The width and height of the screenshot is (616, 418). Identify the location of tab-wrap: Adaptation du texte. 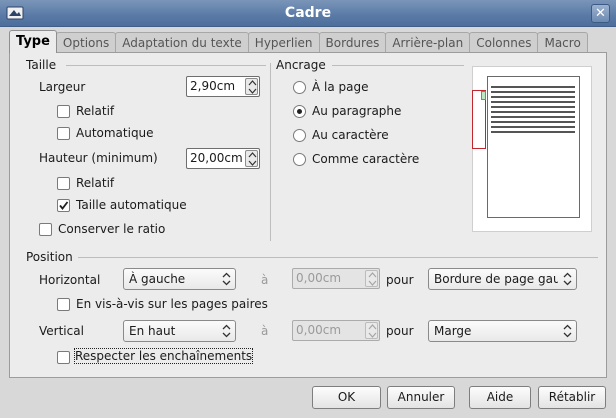
(182, 42).